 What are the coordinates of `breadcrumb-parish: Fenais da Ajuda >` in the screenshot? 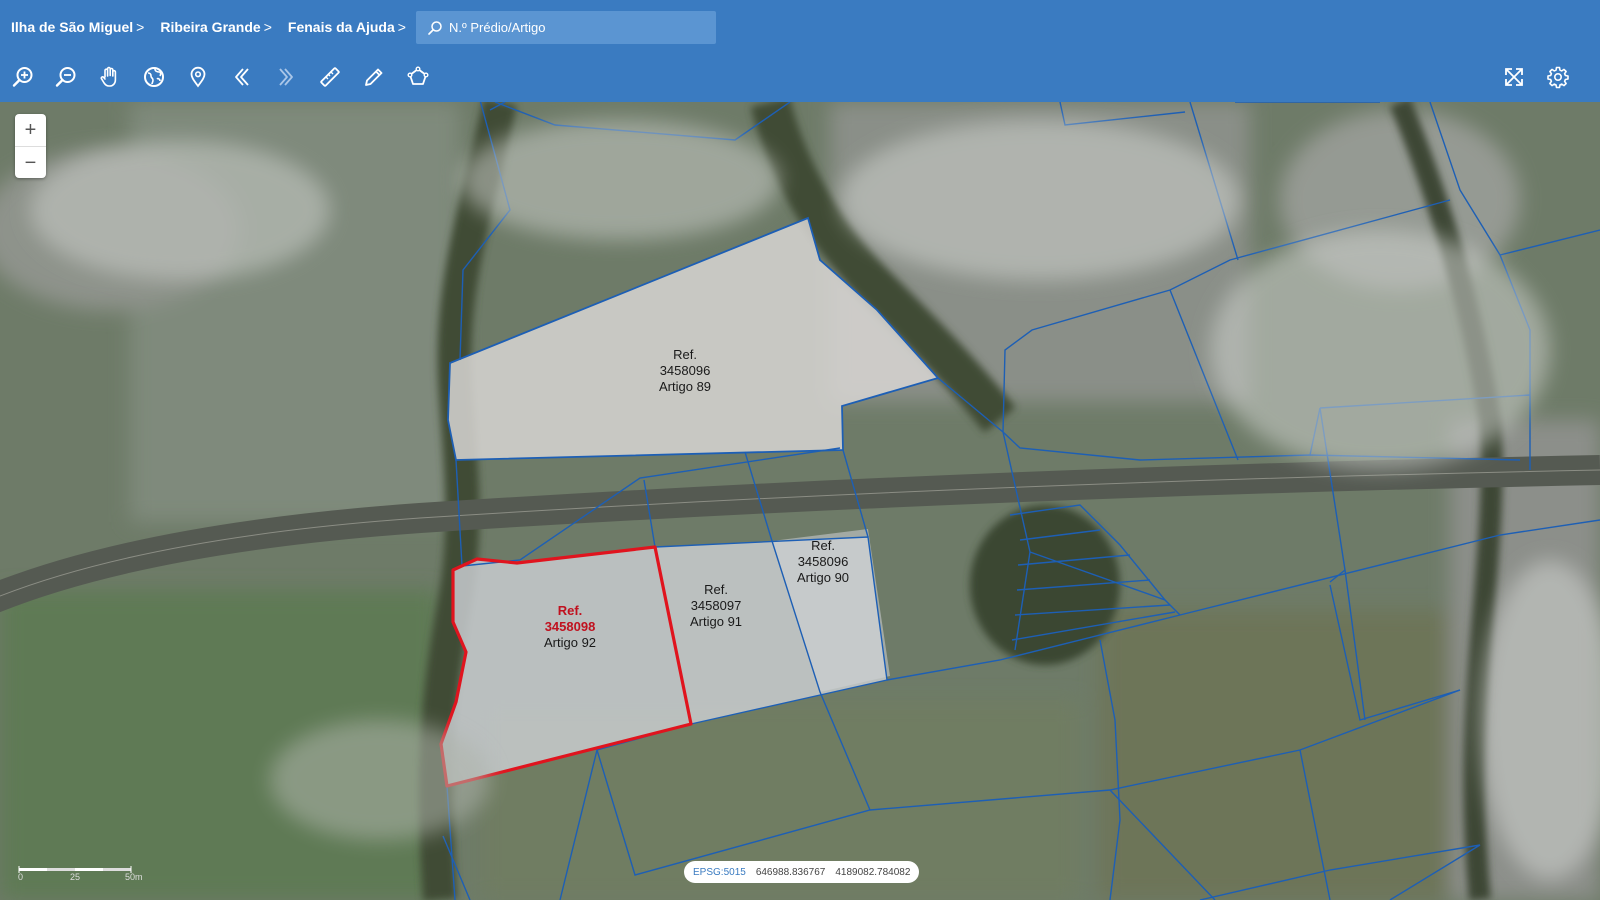 It's located at (347, 27).